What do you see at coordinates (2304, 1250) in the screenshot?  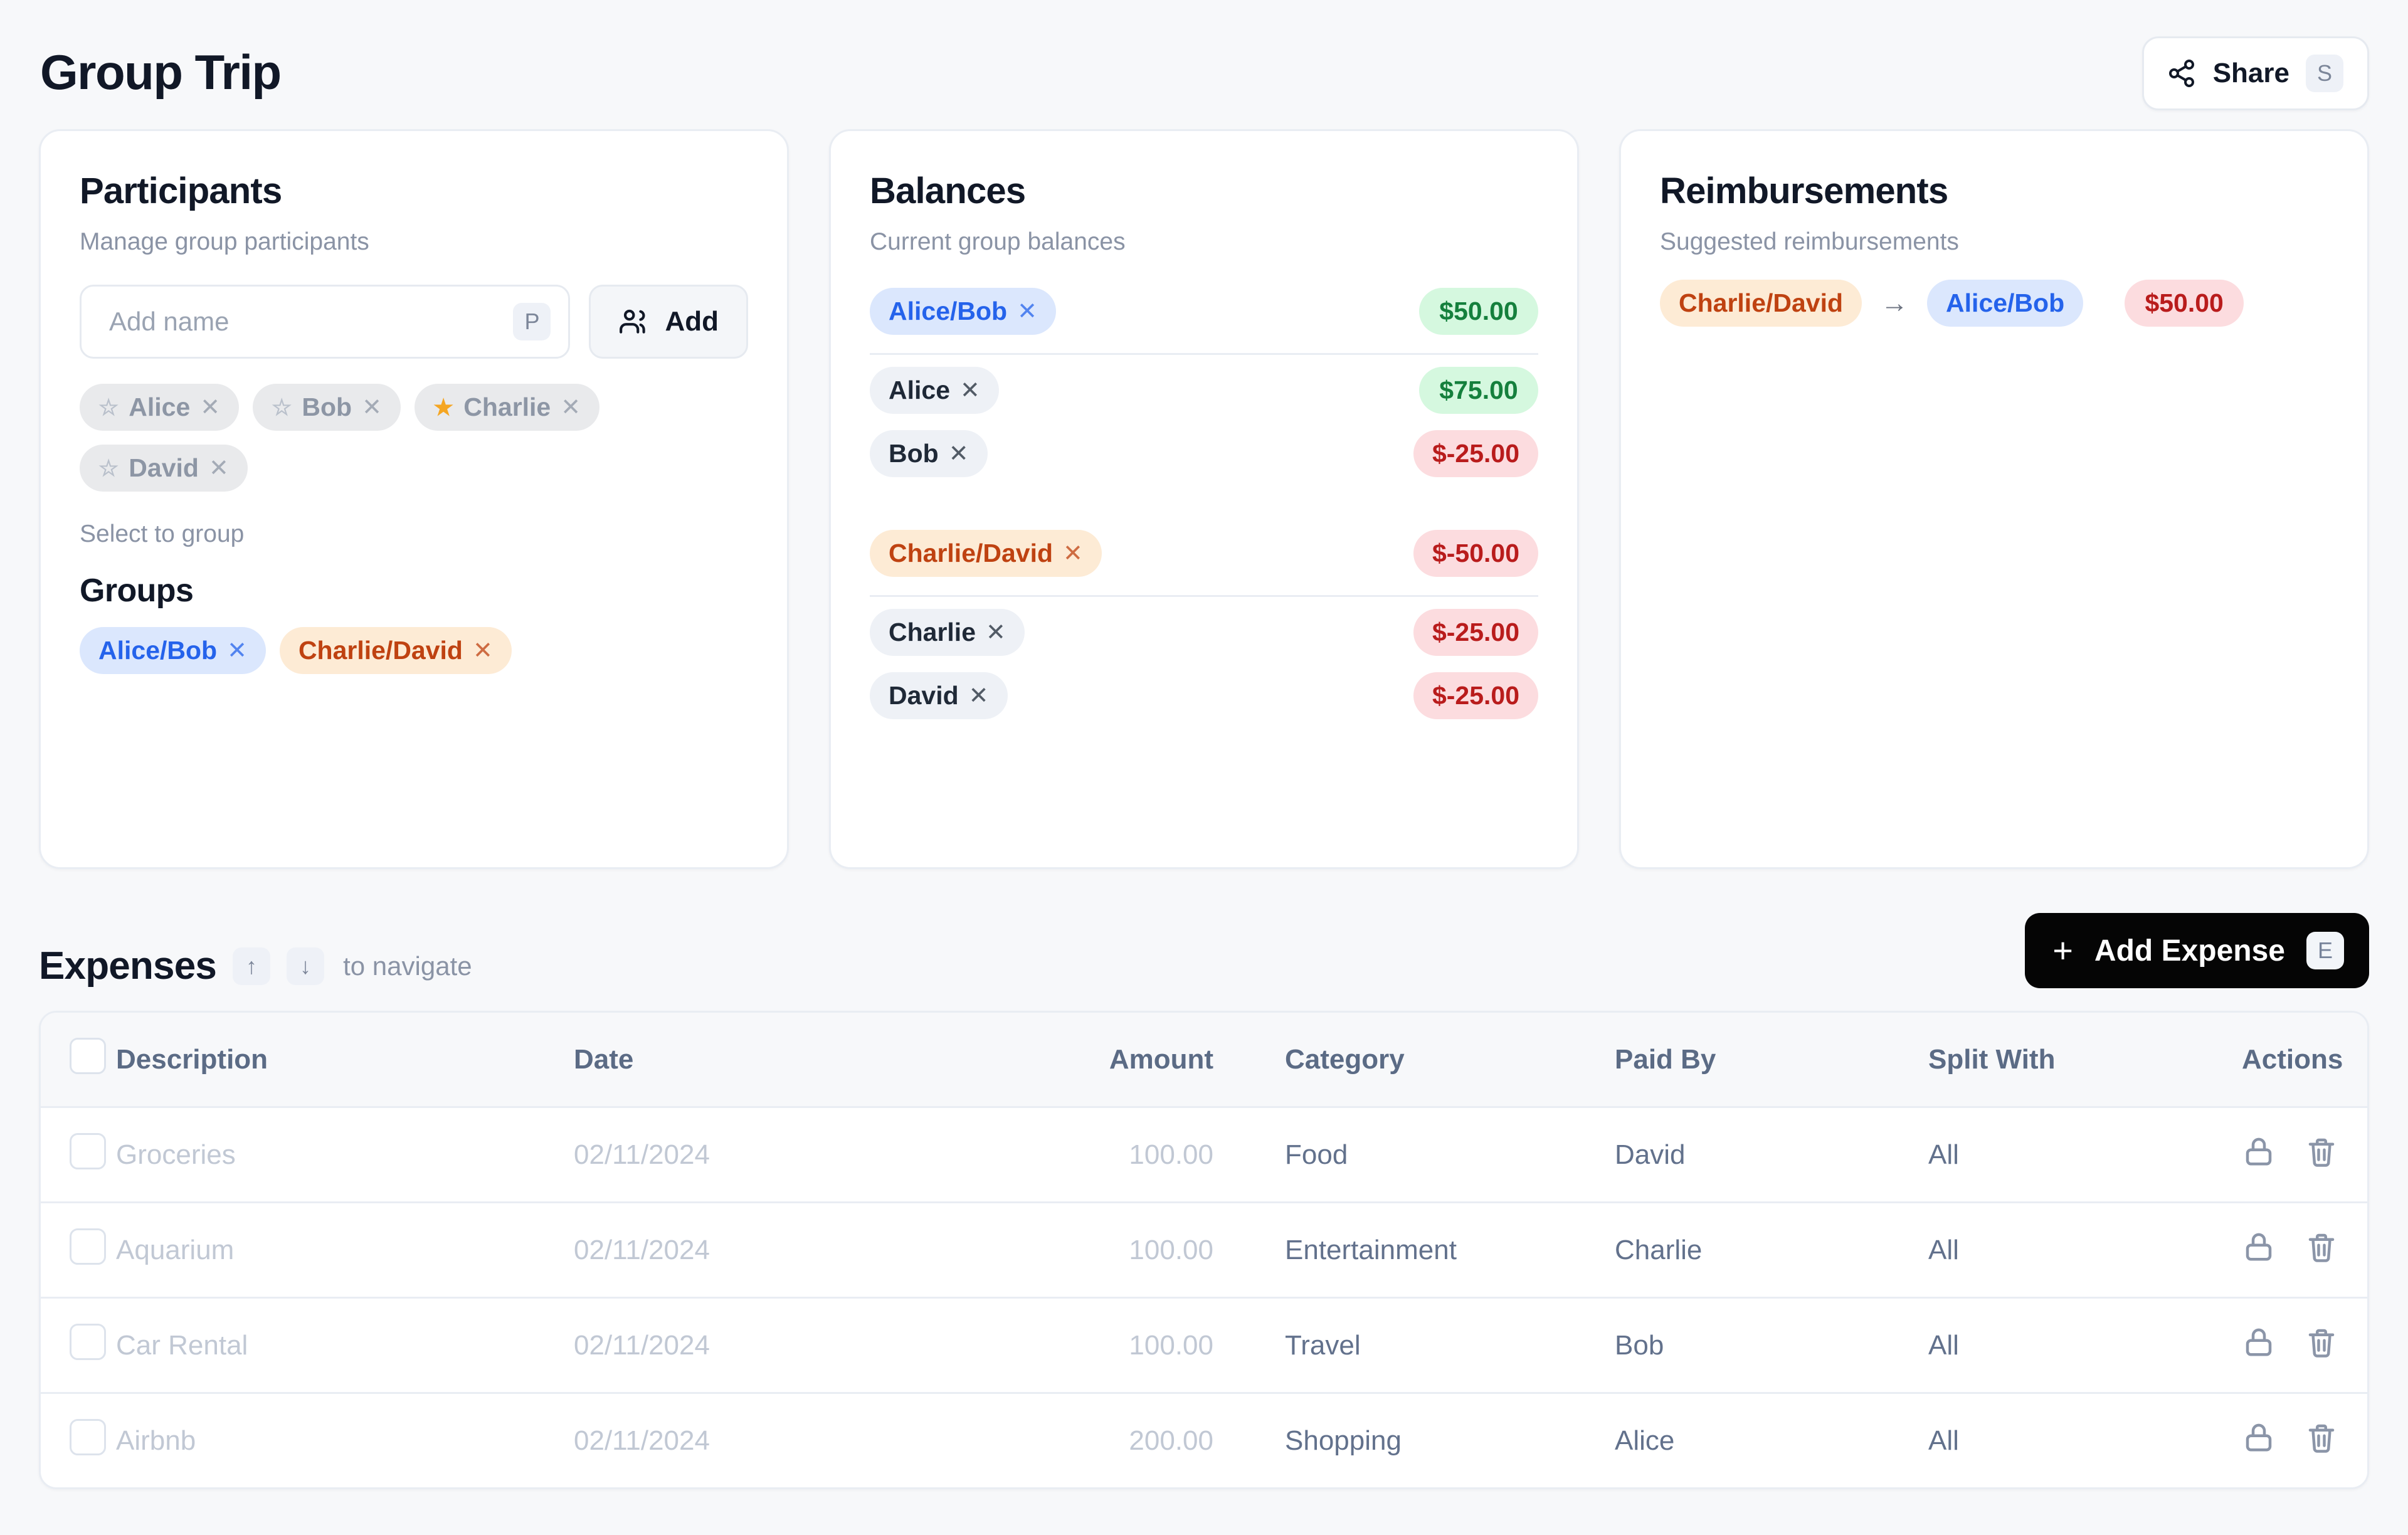 I see `cell-actions` at bounding box center [2304, 1250].